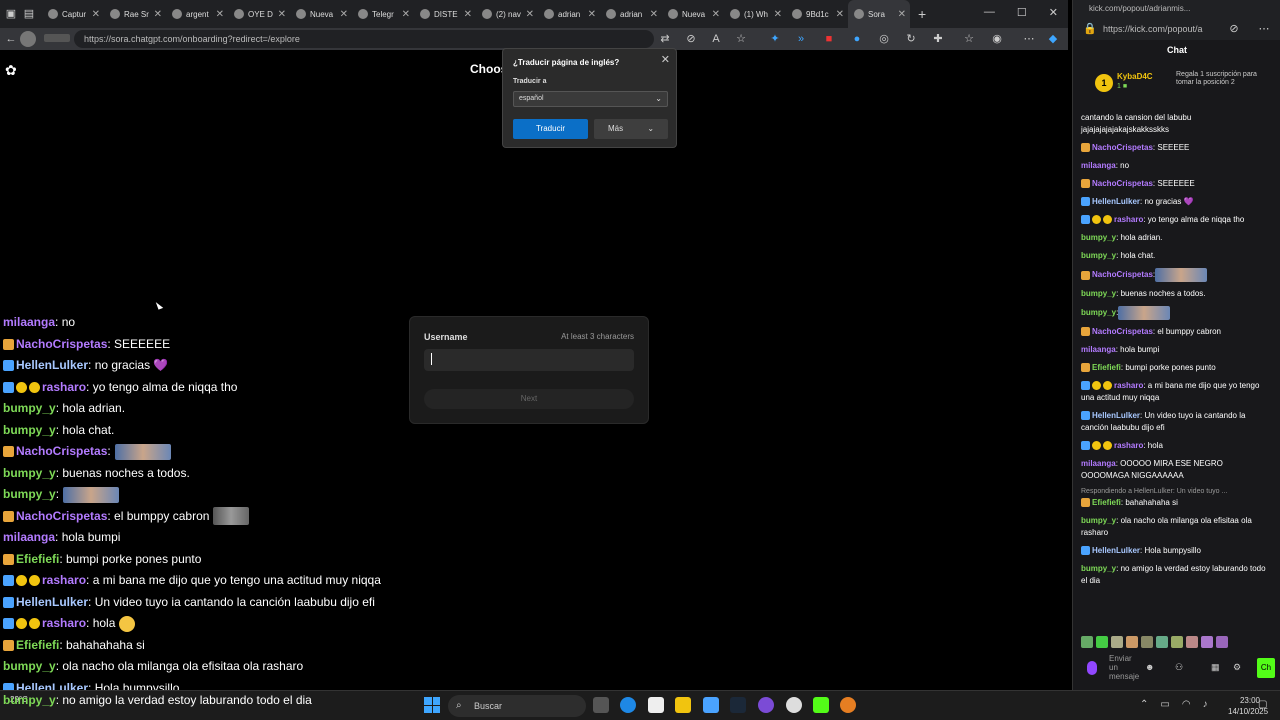  I want to click on chevron-up-icon: ⌃, so click(1144, 704).